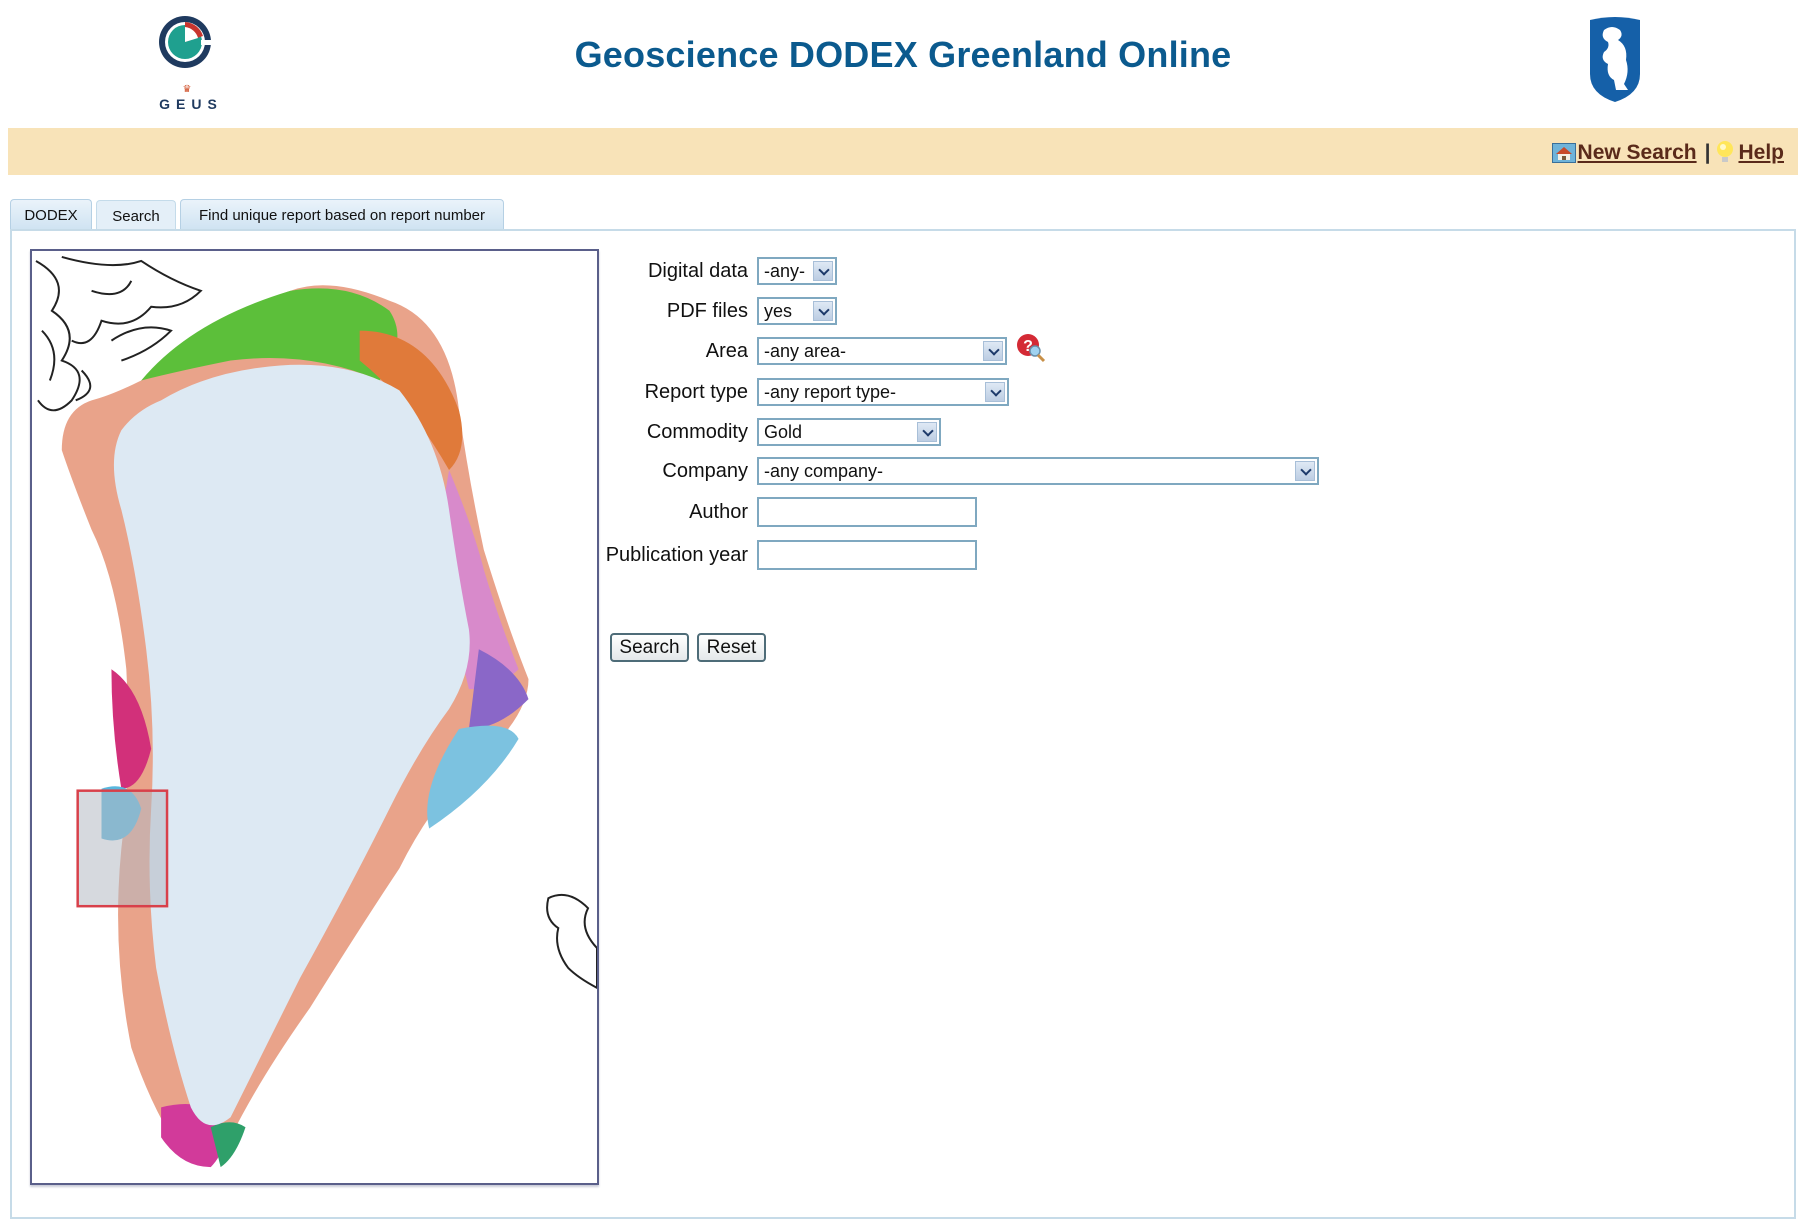 The image size is (1806, 1228). I want to click on help-link: Help, so click(1761, 153).